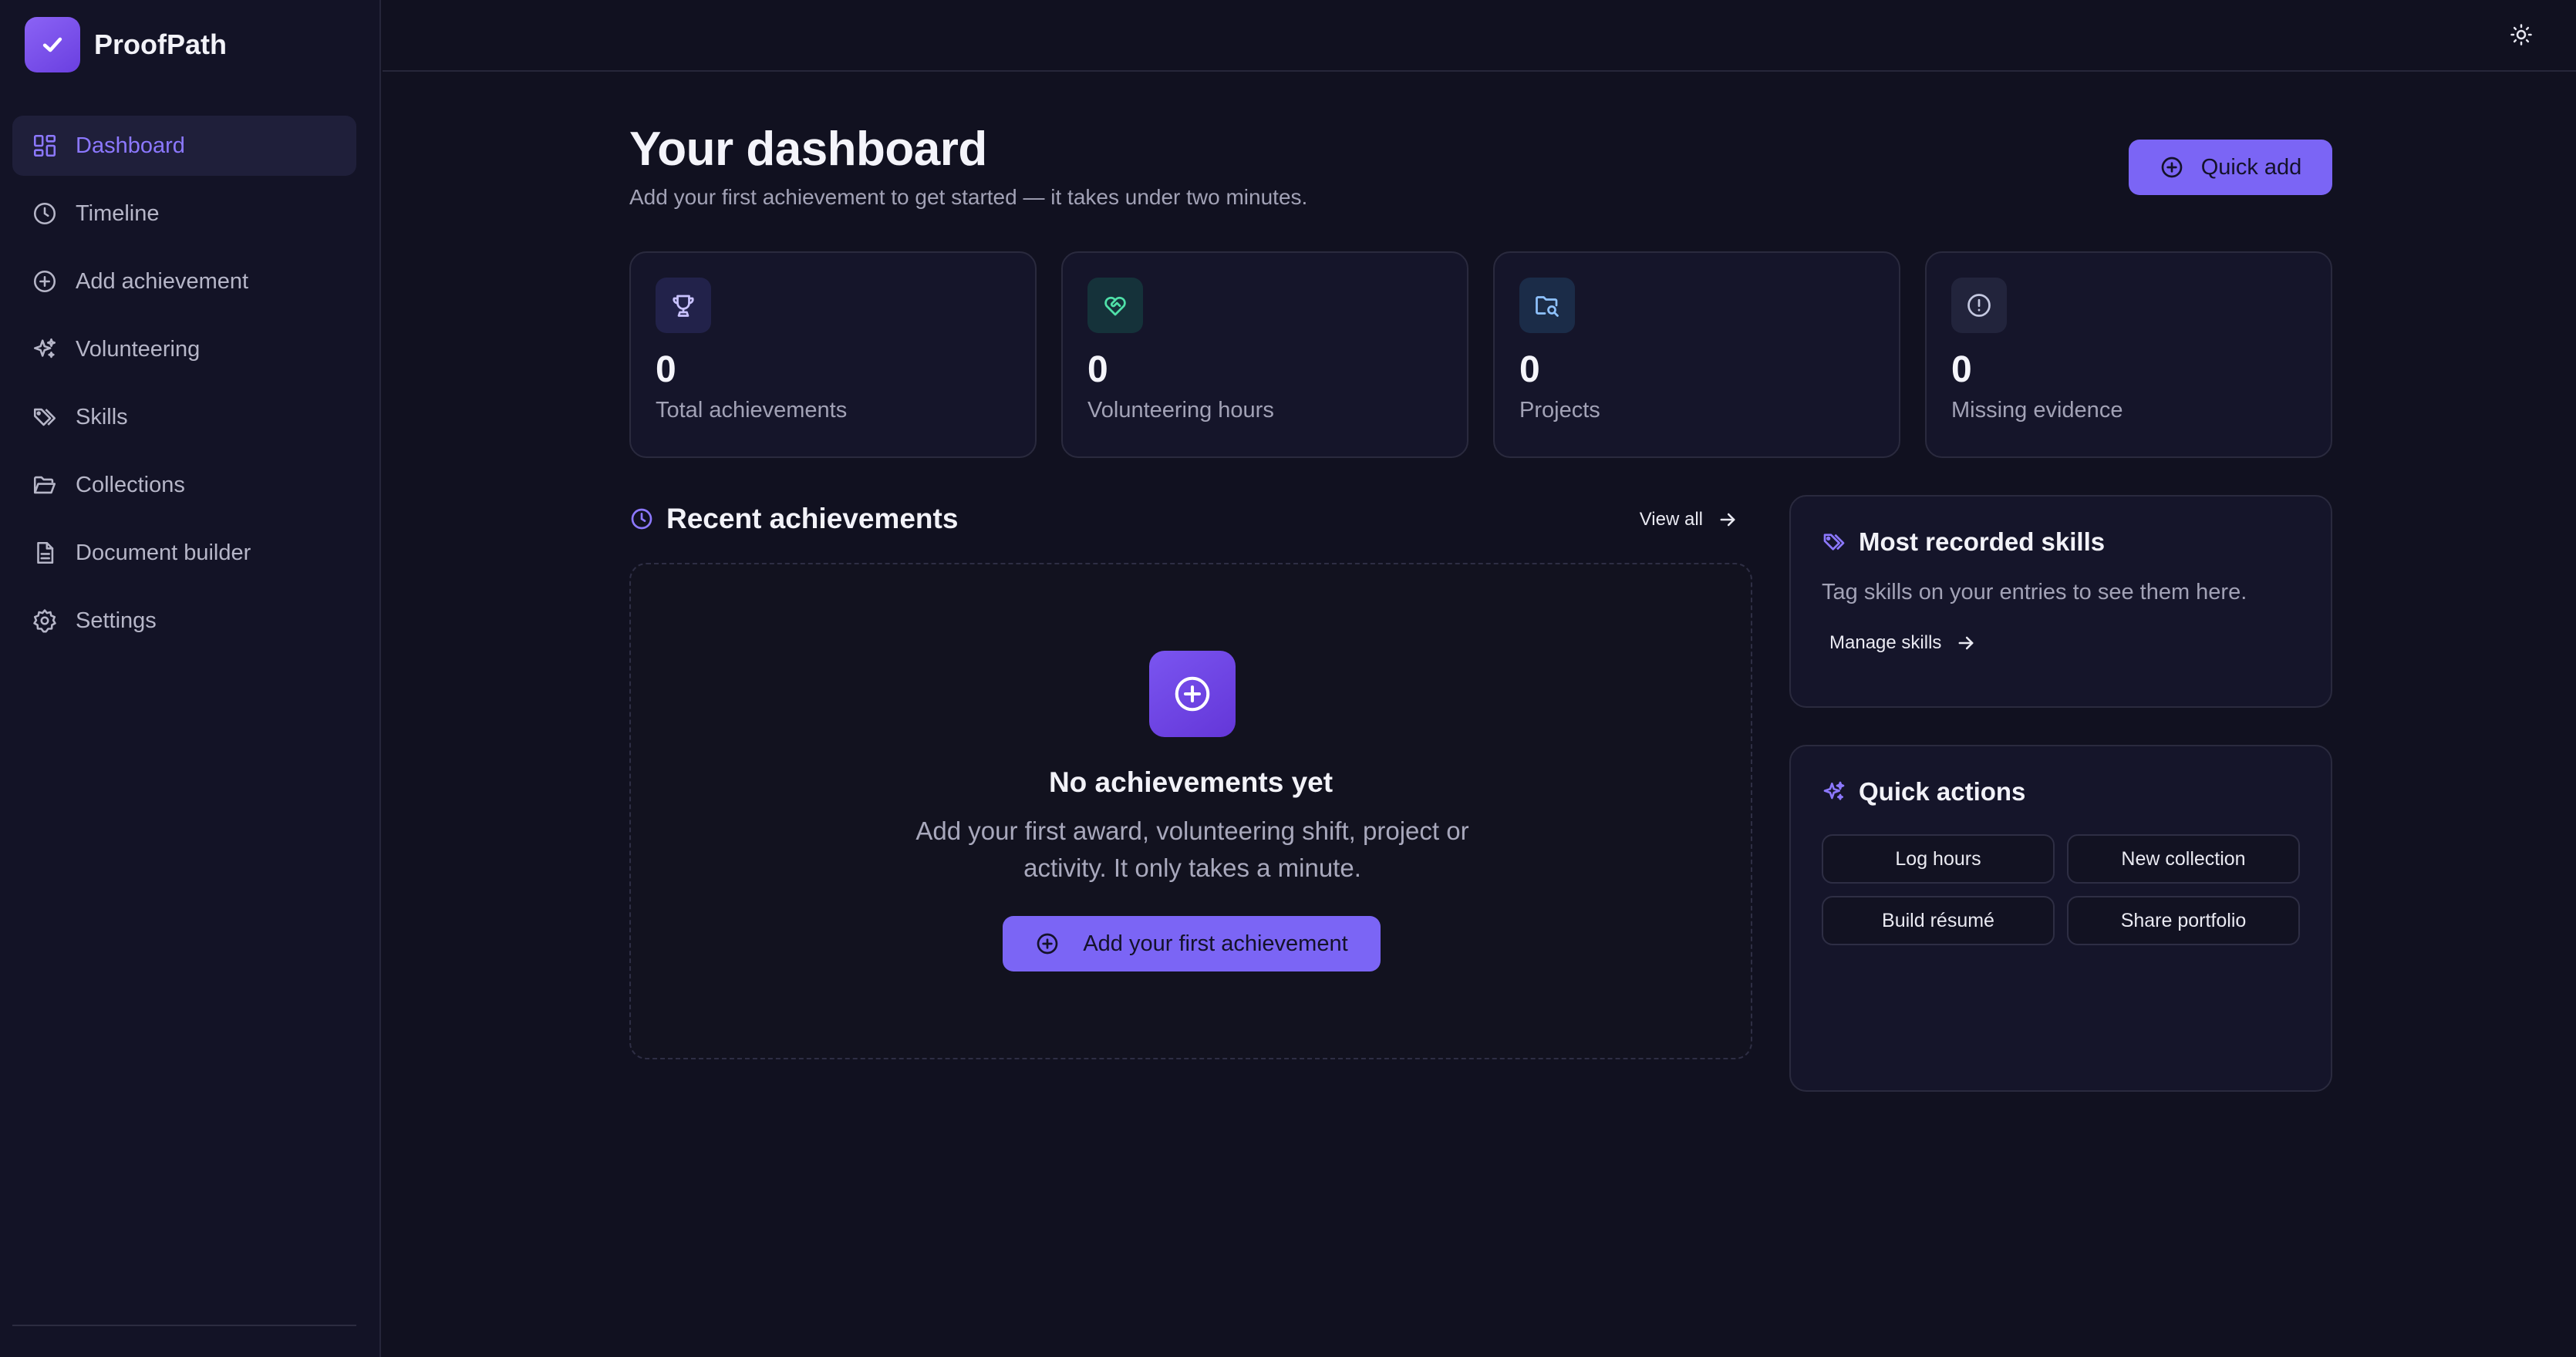 The height and width of the screenshot is (1357, 2576). What do you see at coordinates (2128, 354) in the screenshot?
I see `stat-card-missing-evidence: 0 Missing evidence` at bounding box center [2128, 354].